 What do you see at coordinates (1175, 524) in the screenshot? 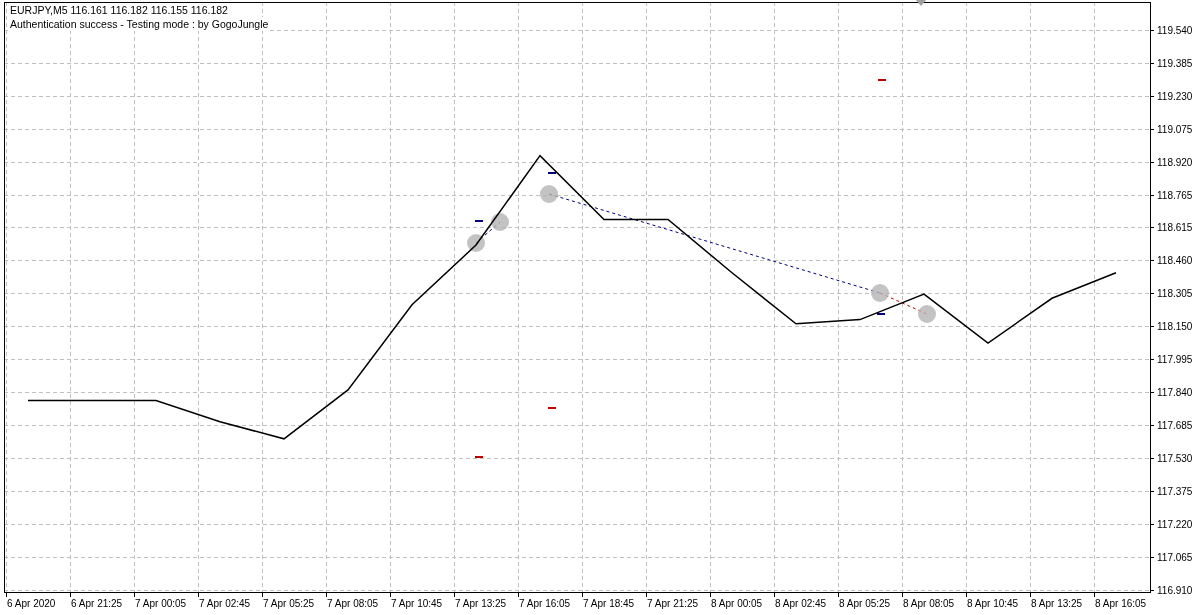
I see `price-axis-label: 117.220` at bounding box center [1175, 524].